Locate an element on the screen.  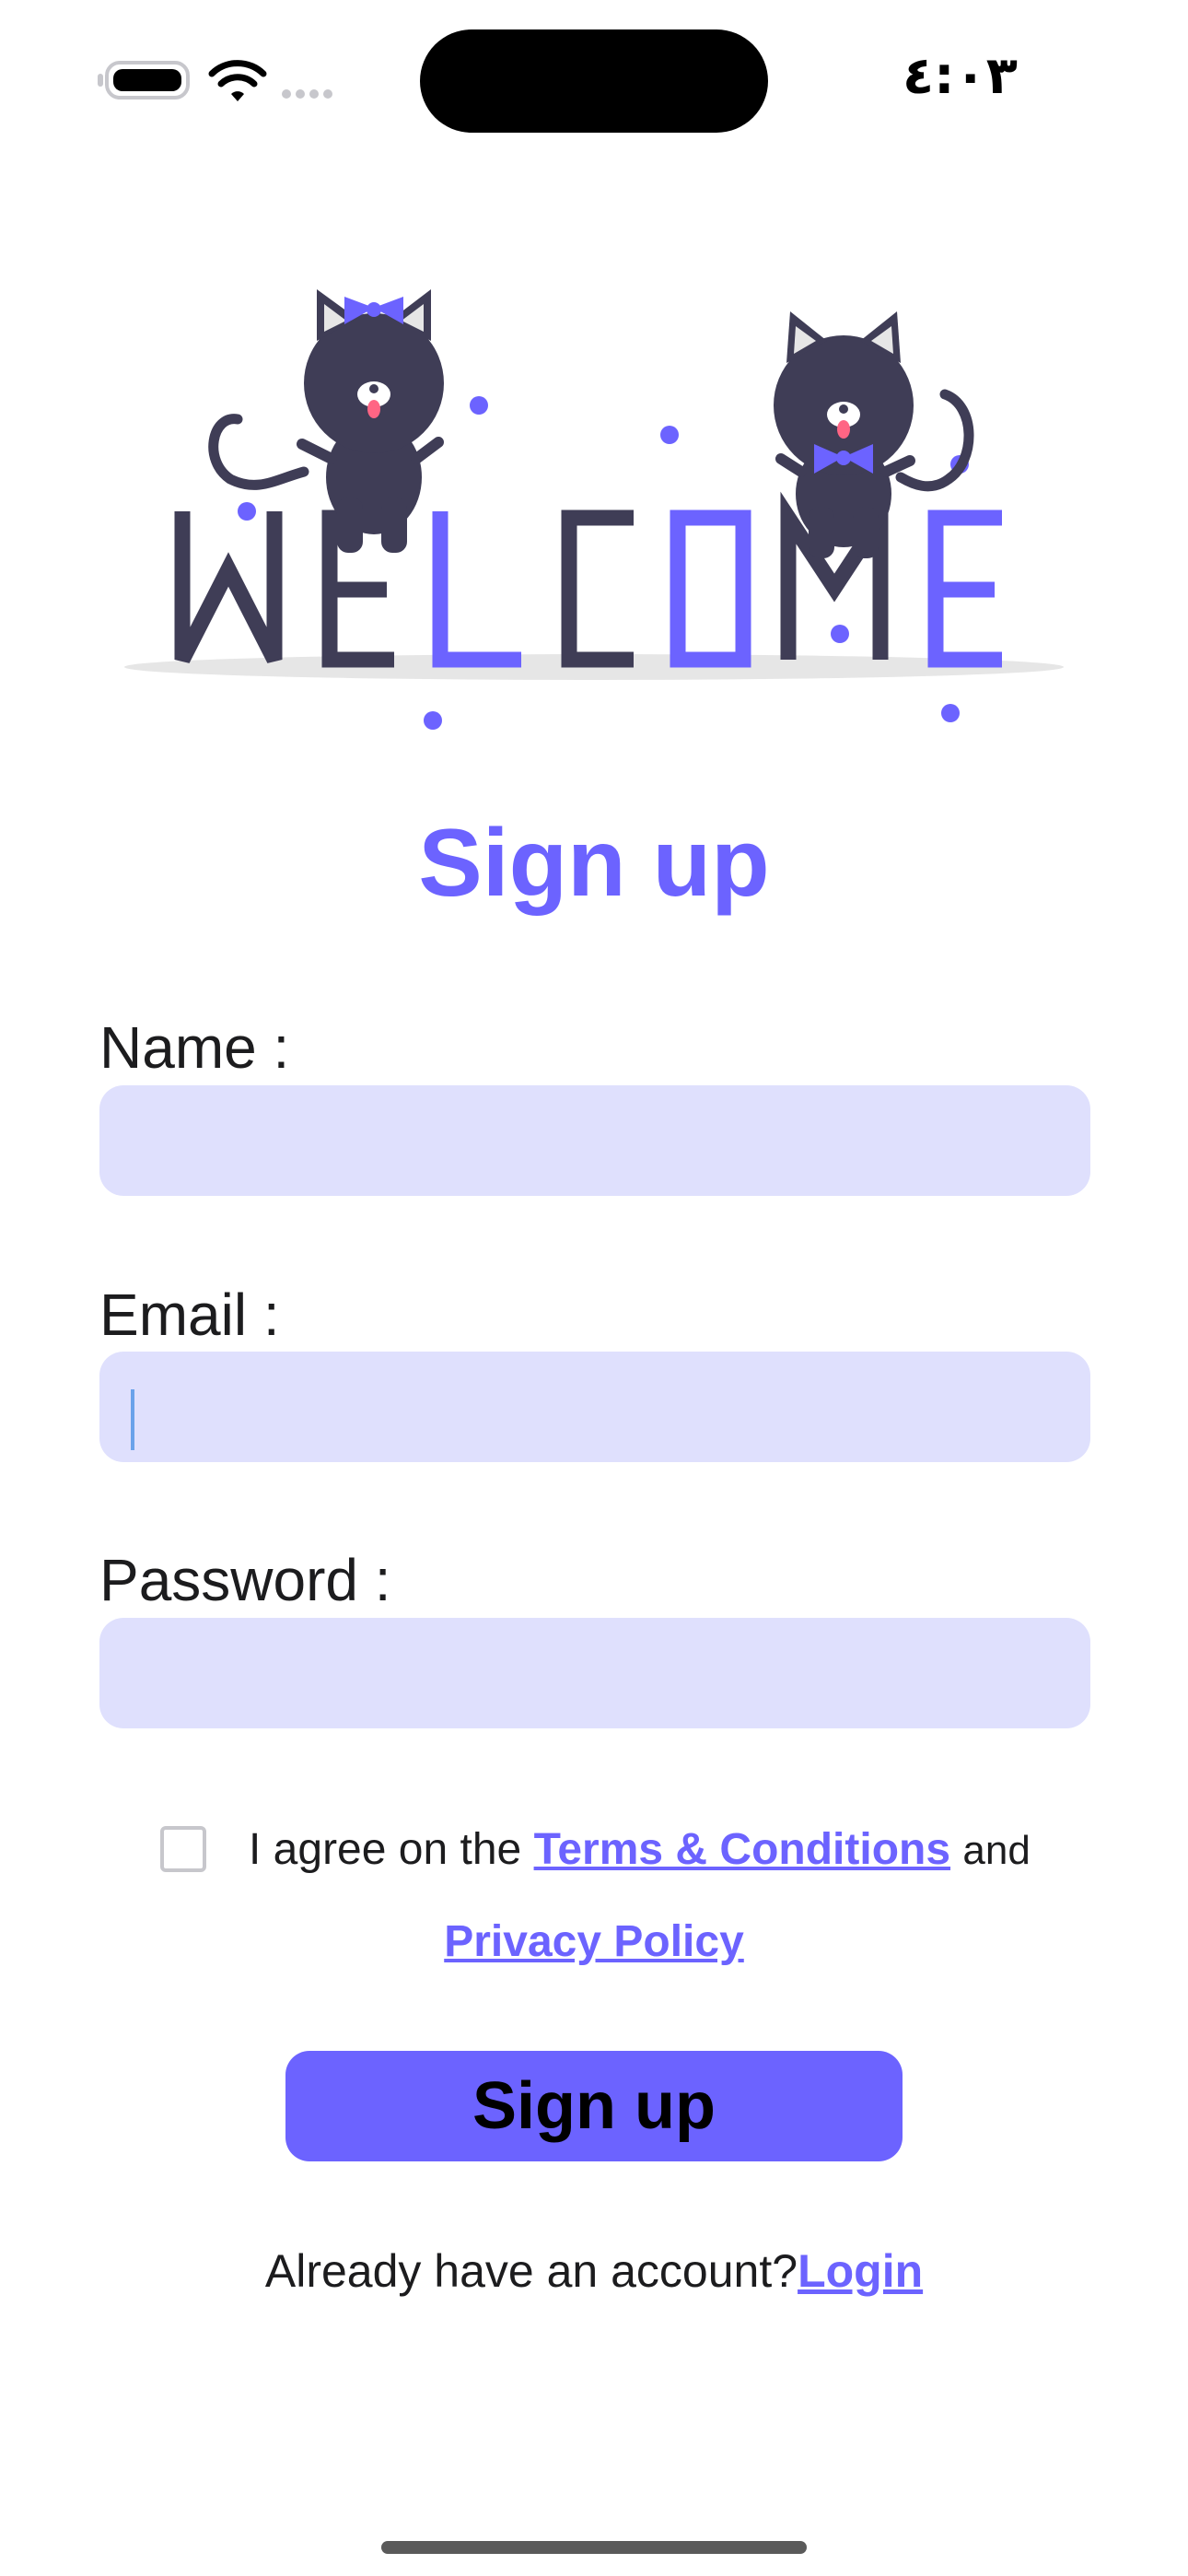
terms-prefix: I agree on the is located at coordinates (386, 1849).